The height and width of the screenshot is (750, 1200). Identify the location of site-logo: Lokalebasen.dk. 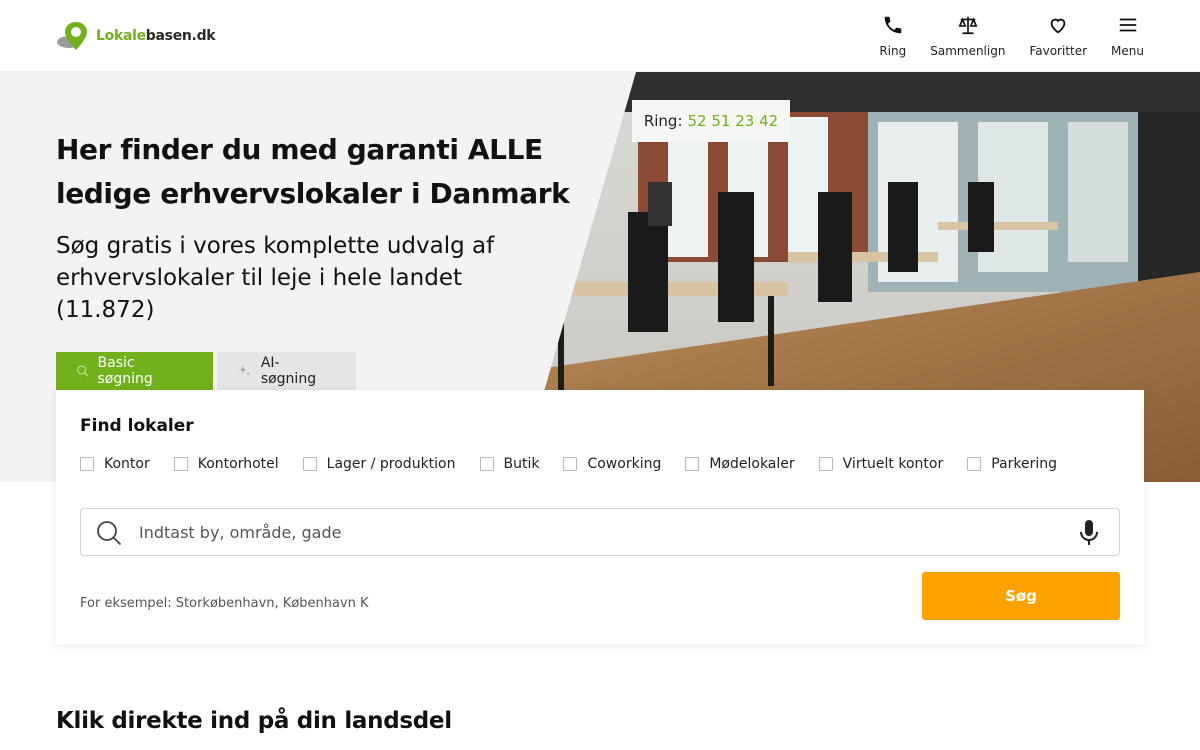
(136, 36).